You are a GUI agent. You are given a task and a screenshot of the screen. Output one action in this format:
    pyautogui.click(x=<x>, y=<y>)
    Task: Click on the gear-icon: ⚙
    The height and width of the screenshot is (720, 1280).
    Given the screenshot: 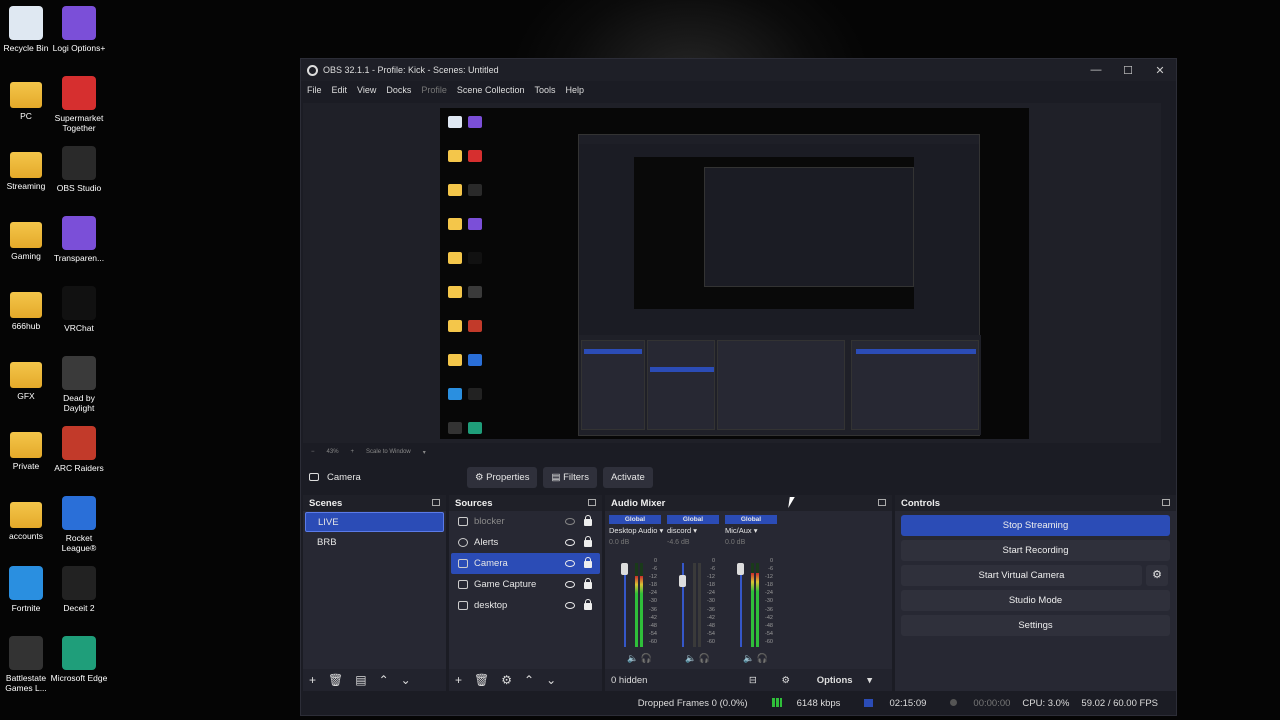 What is the action you would take?
    pyautogui.click(x=506, y=680)
    